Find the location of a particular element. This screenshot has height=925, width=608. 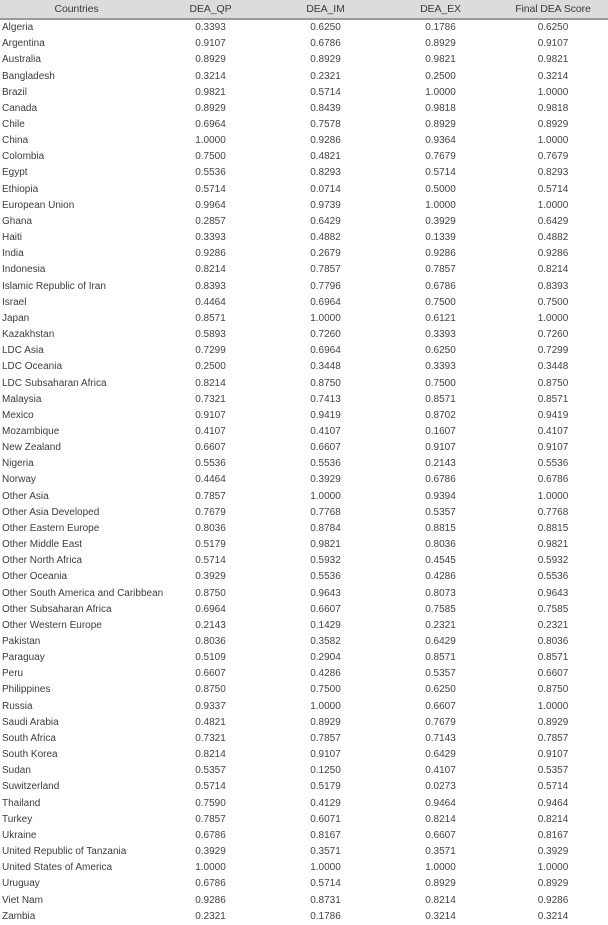

table-row: Mexico 0.9107 0.9419 0.8702 0.9419 is located at coordinates (304, 416).